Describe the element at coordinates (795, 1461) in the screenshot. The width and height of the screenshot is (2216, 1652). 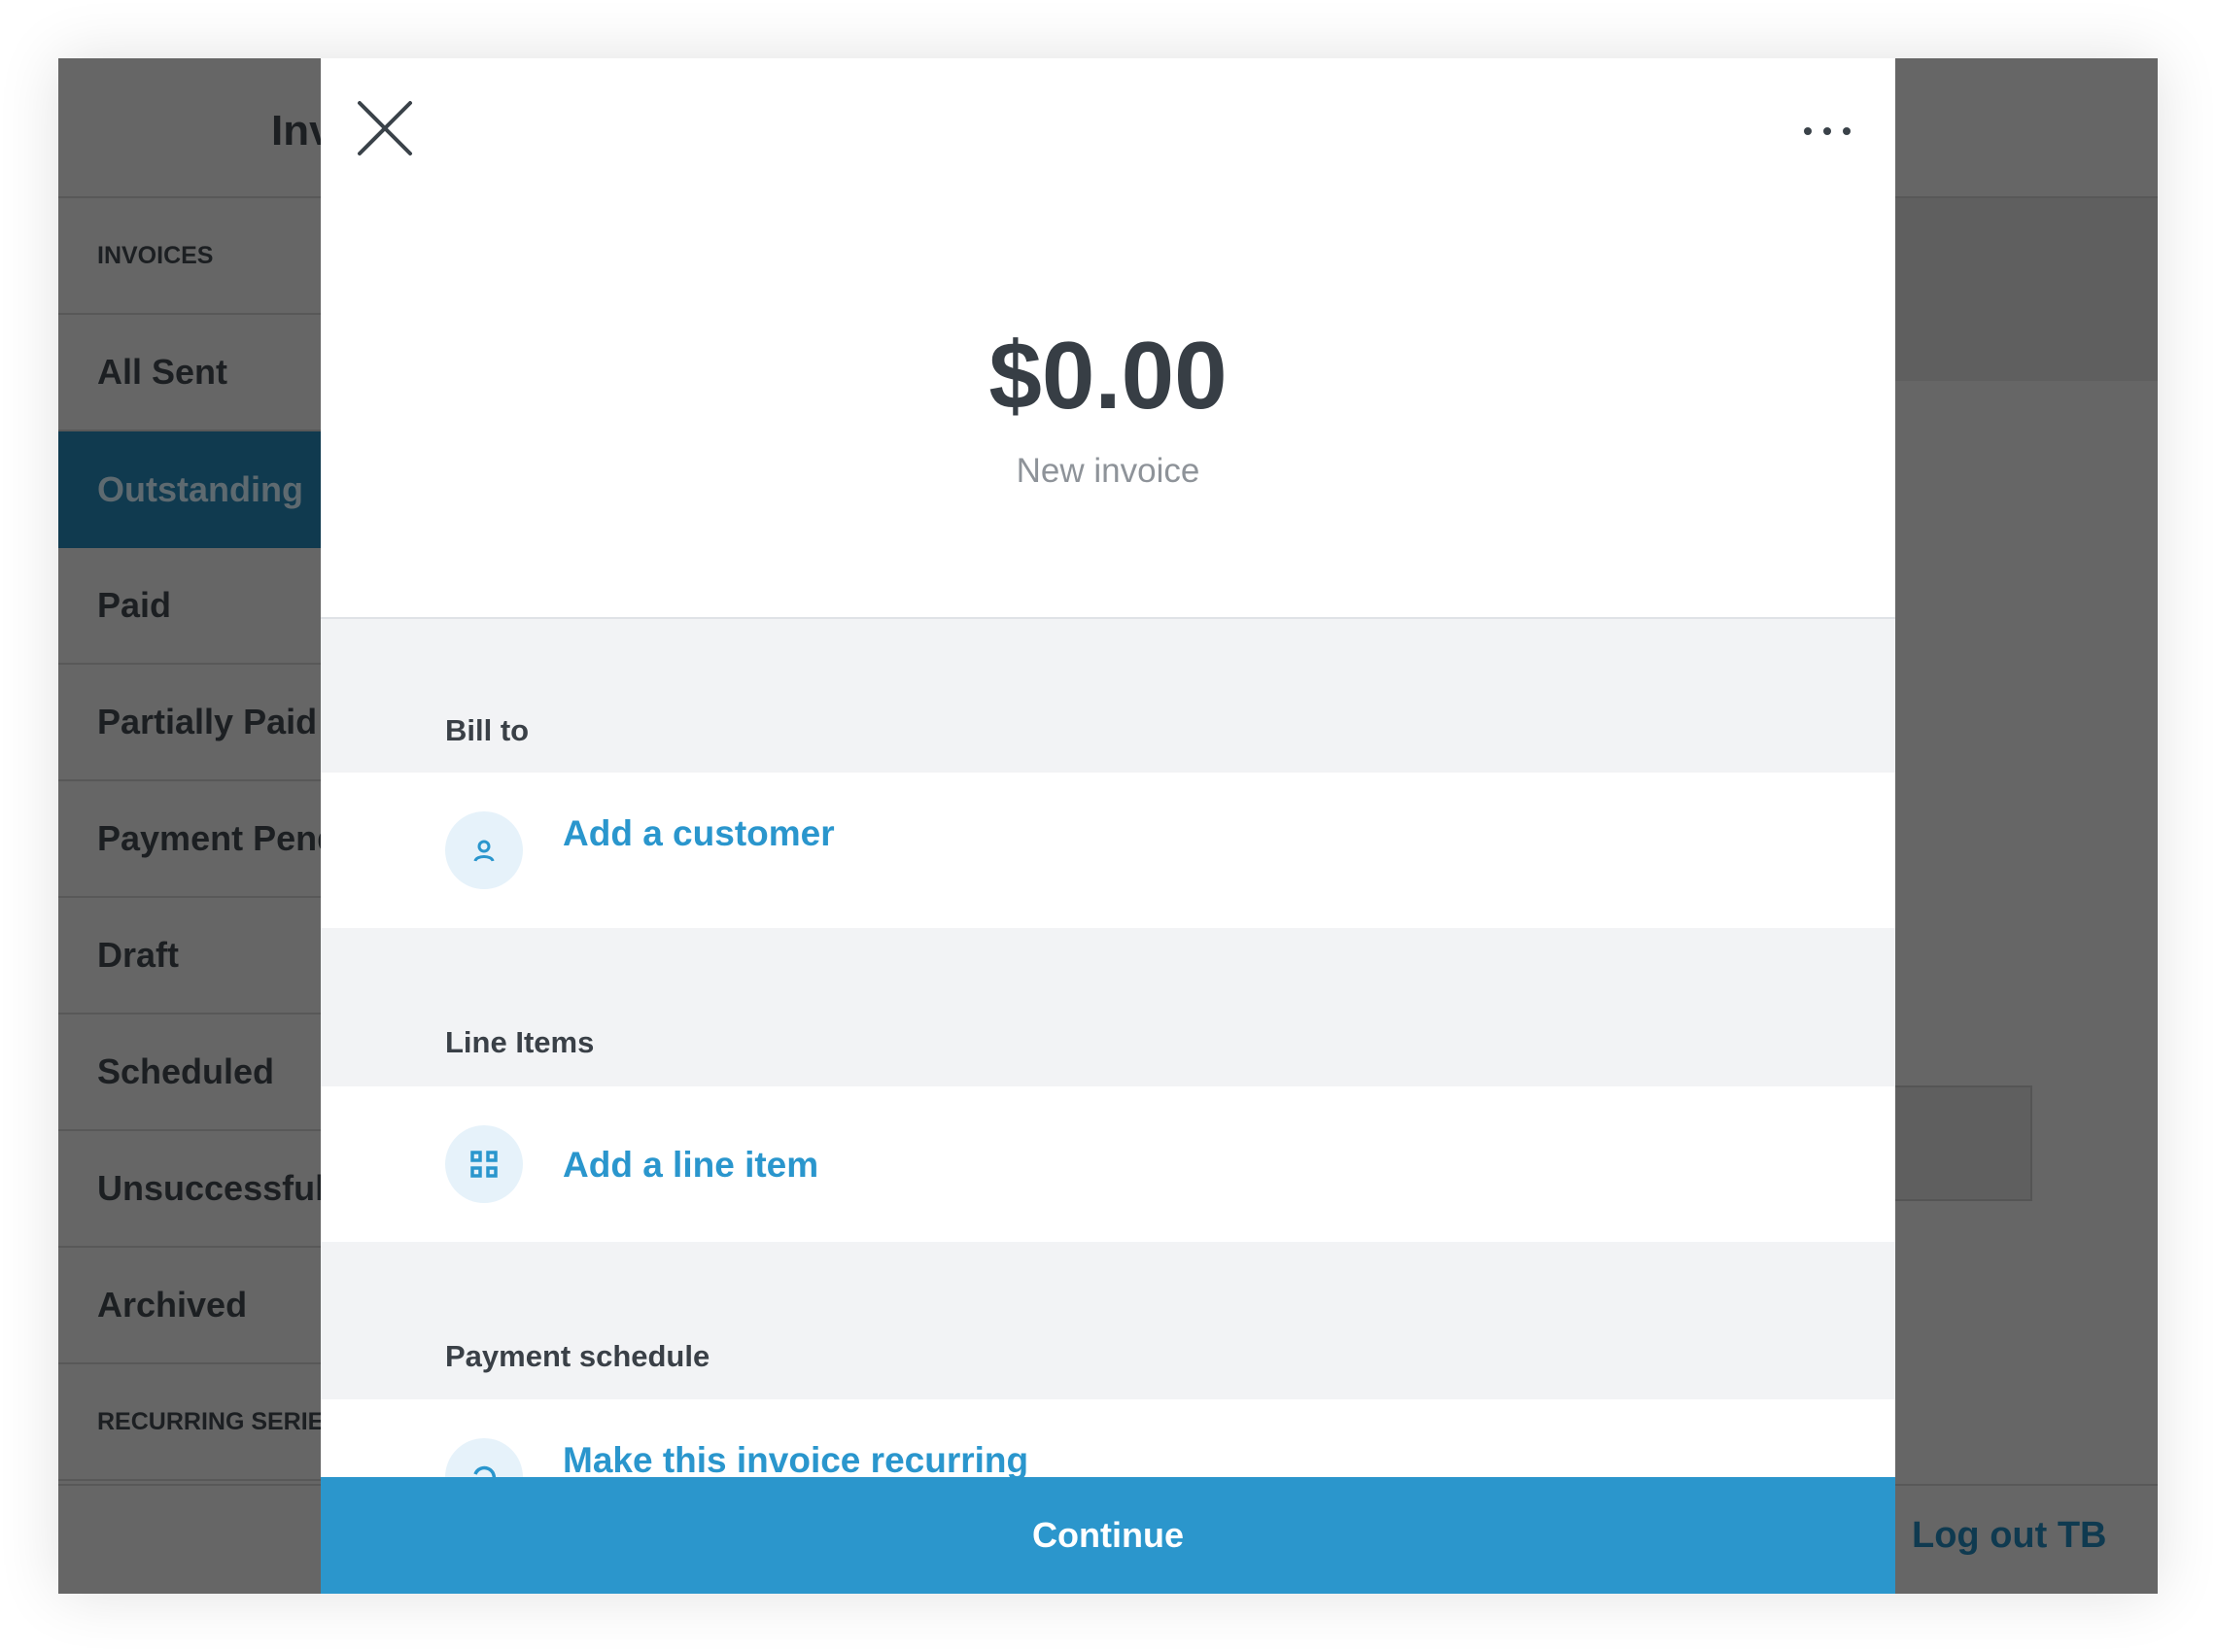
I see `make-recurring-link: Make this invoice recurring` at that location.